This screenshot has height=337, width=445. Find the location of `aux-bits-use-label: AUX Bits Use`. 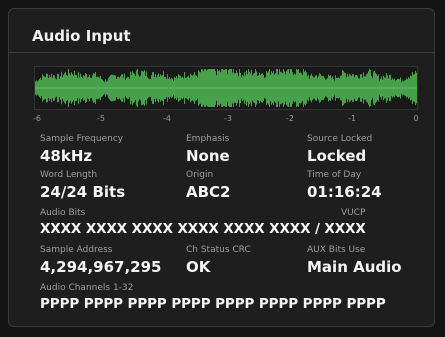

aux-bits-use-label: AUX Bits Use is located at coordinates (336, 250).